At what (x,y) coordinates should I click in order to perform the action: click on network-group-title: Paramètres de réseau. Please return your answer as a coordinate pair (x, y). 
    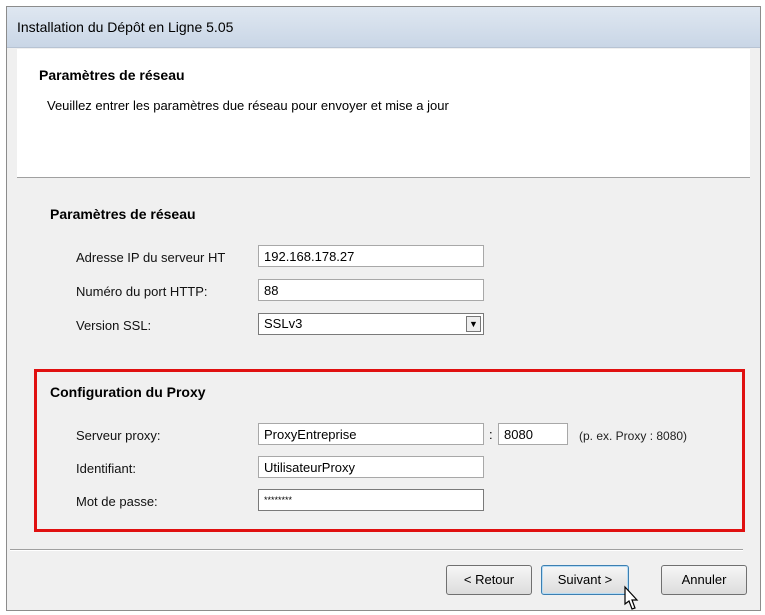
    Looking at the image, I should click on (123, 214).